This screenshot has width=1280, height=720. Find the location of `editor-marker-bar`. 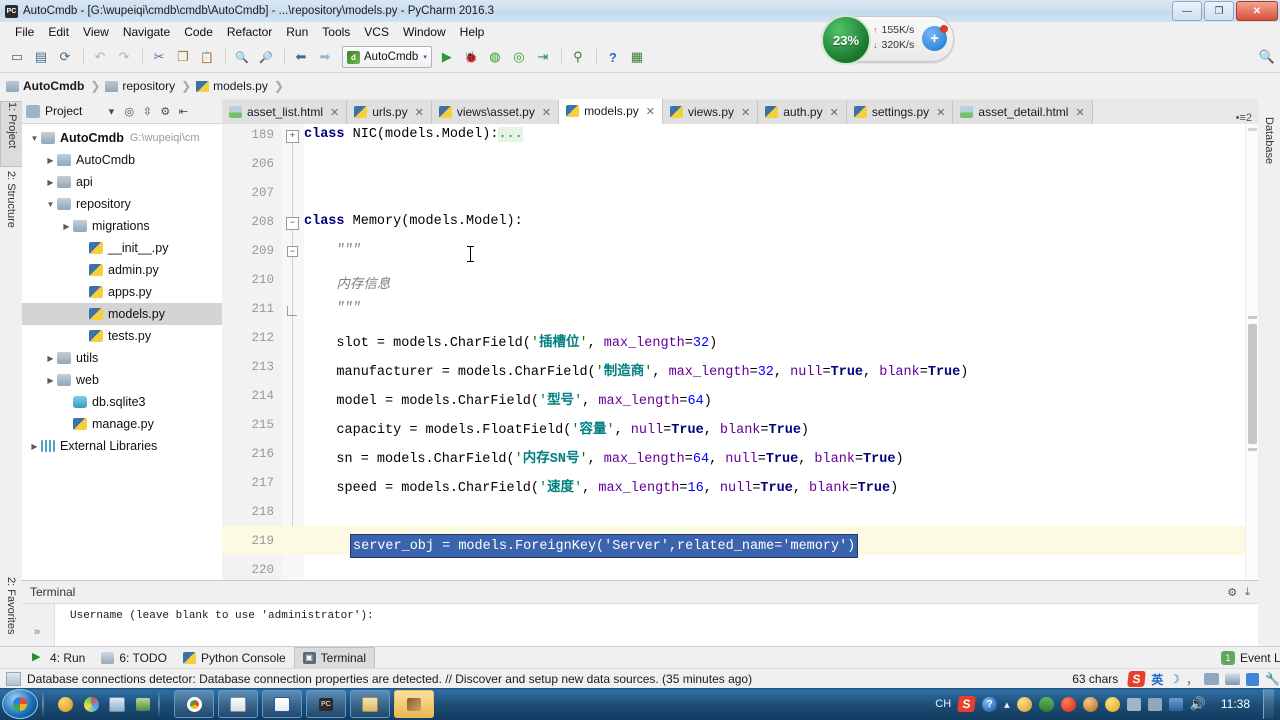

editor-marker-bar is located at coordinates (1251, 352).